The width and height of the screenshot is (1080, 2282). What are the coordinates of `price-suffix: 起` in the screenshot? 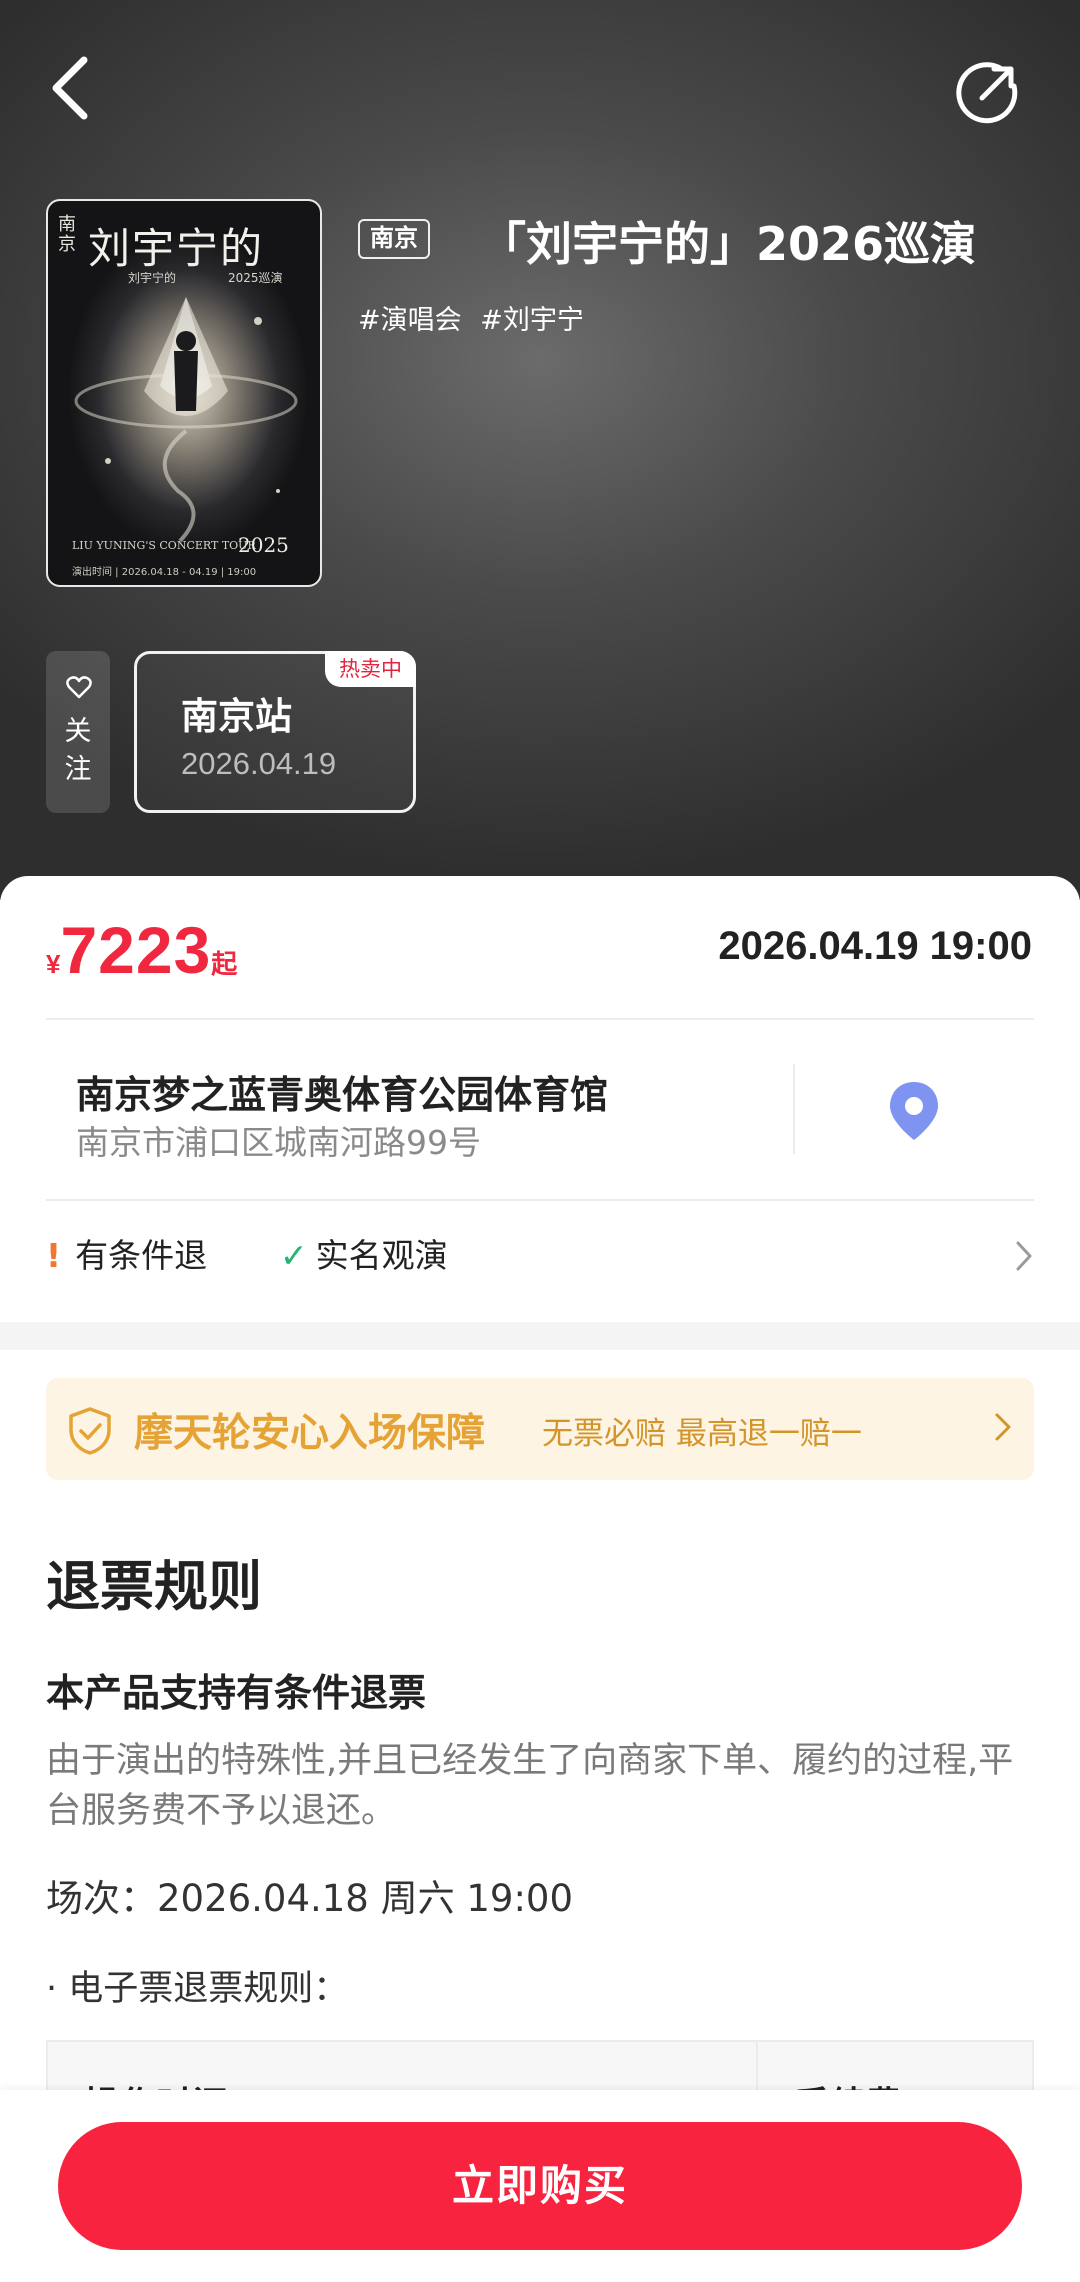 It's located at (224, 964).